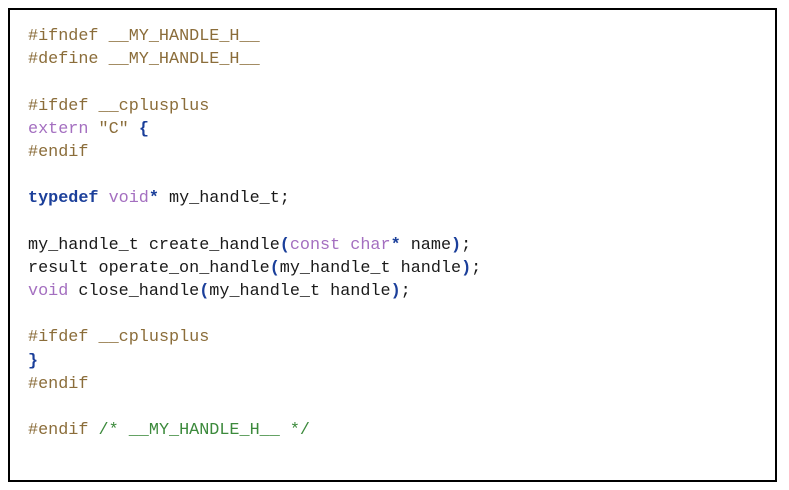 The height and width of the screenshot is (490, 789). What do you see at coordinates (63, 36) in the screenshot?
I see `preprocessor-directive: #ifndef` at bounding box center [63, 36].